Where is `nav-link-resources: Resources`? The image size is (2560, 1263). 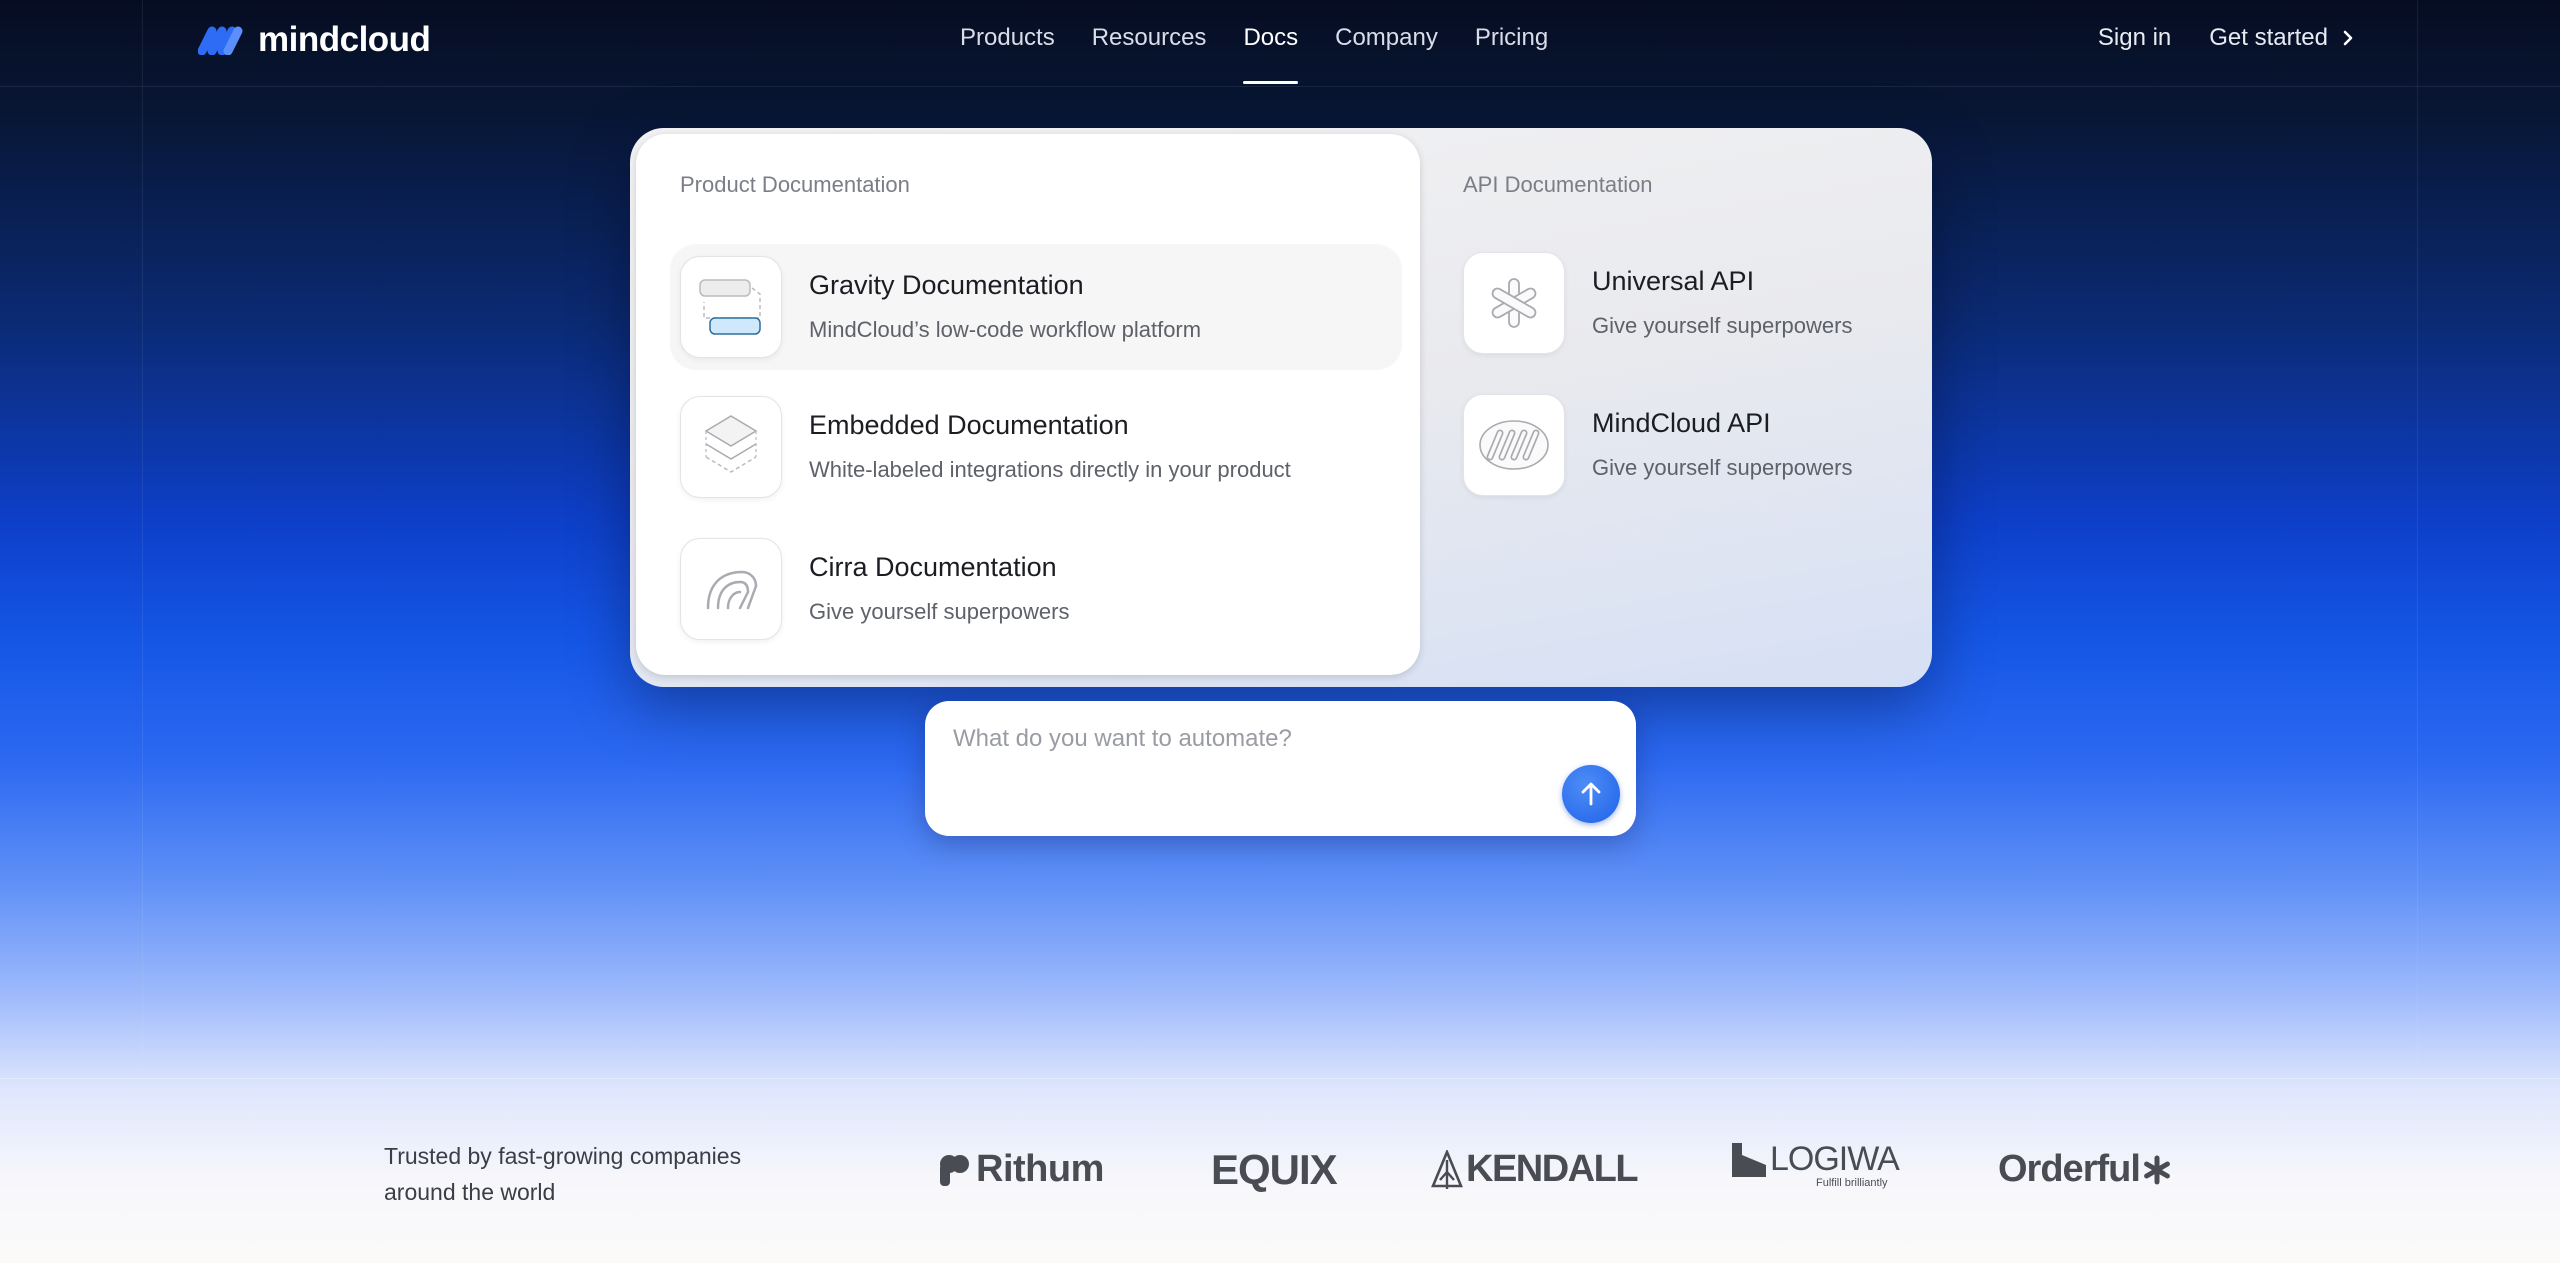 nav-link-resources: Resources is located at coordinates (1149, 38).